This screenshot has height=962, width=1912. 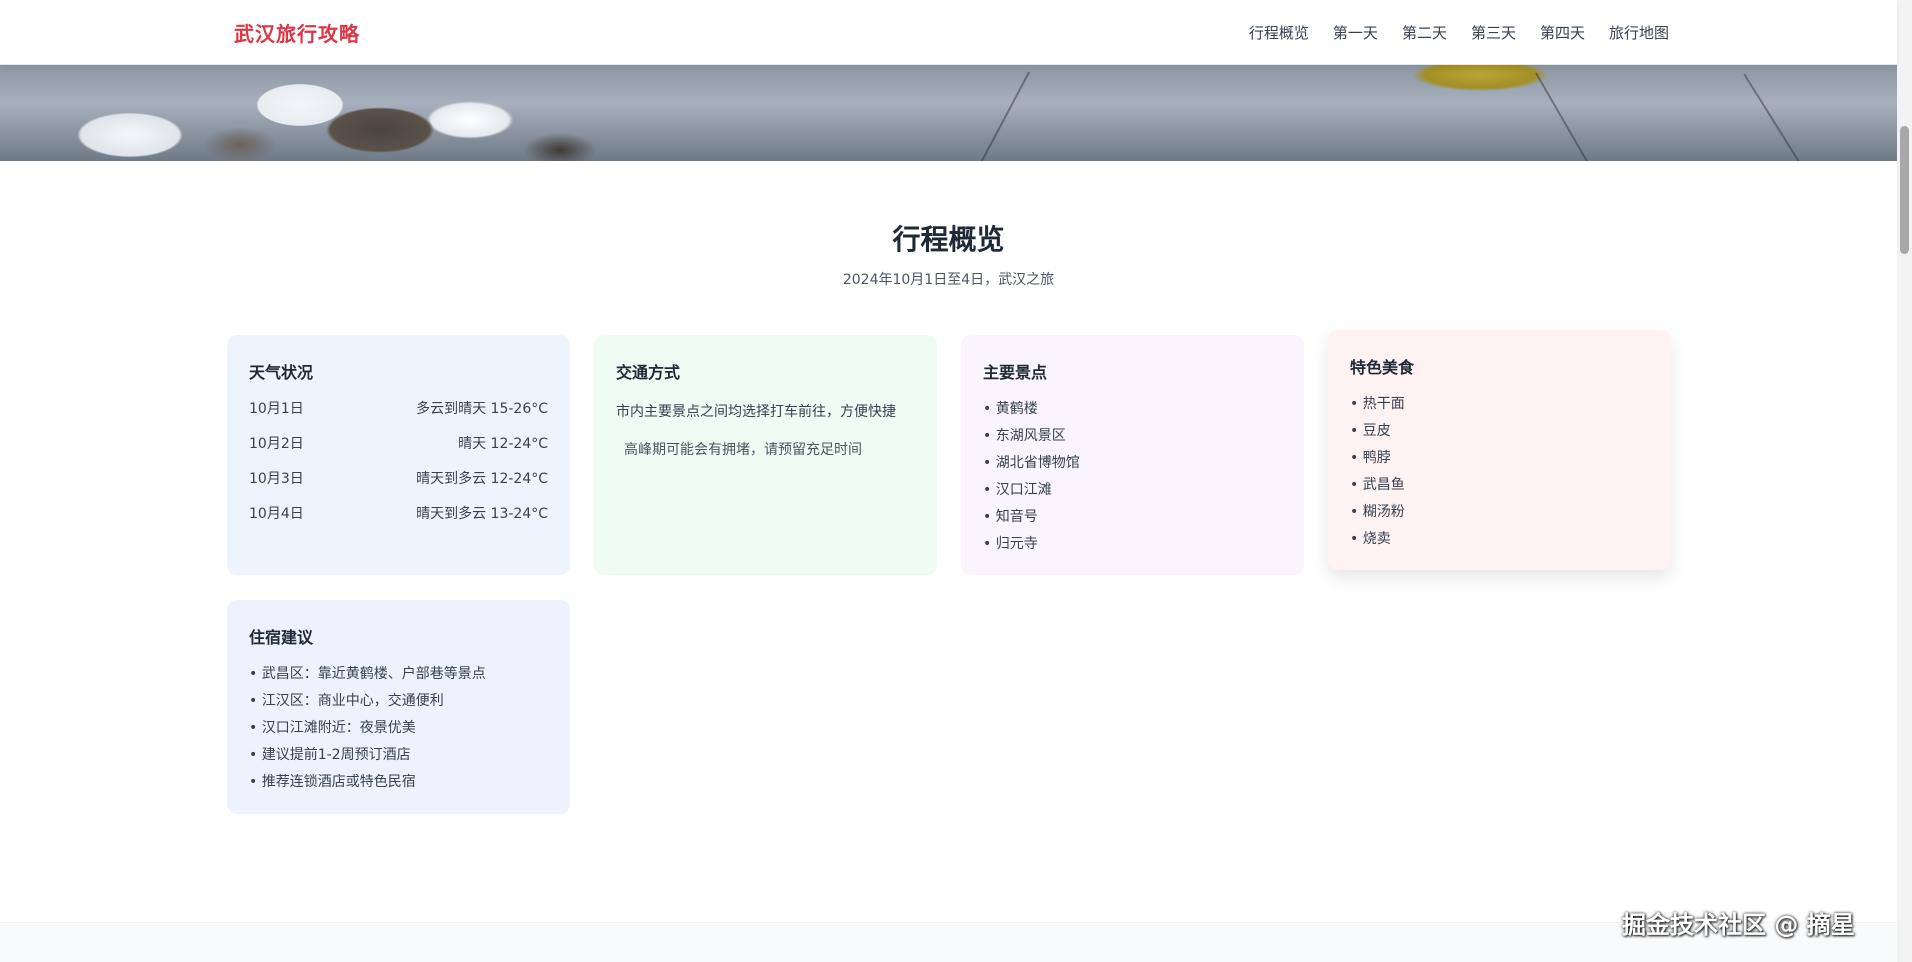 I want to click on hero-snow-image, so click(x=948, y=113).